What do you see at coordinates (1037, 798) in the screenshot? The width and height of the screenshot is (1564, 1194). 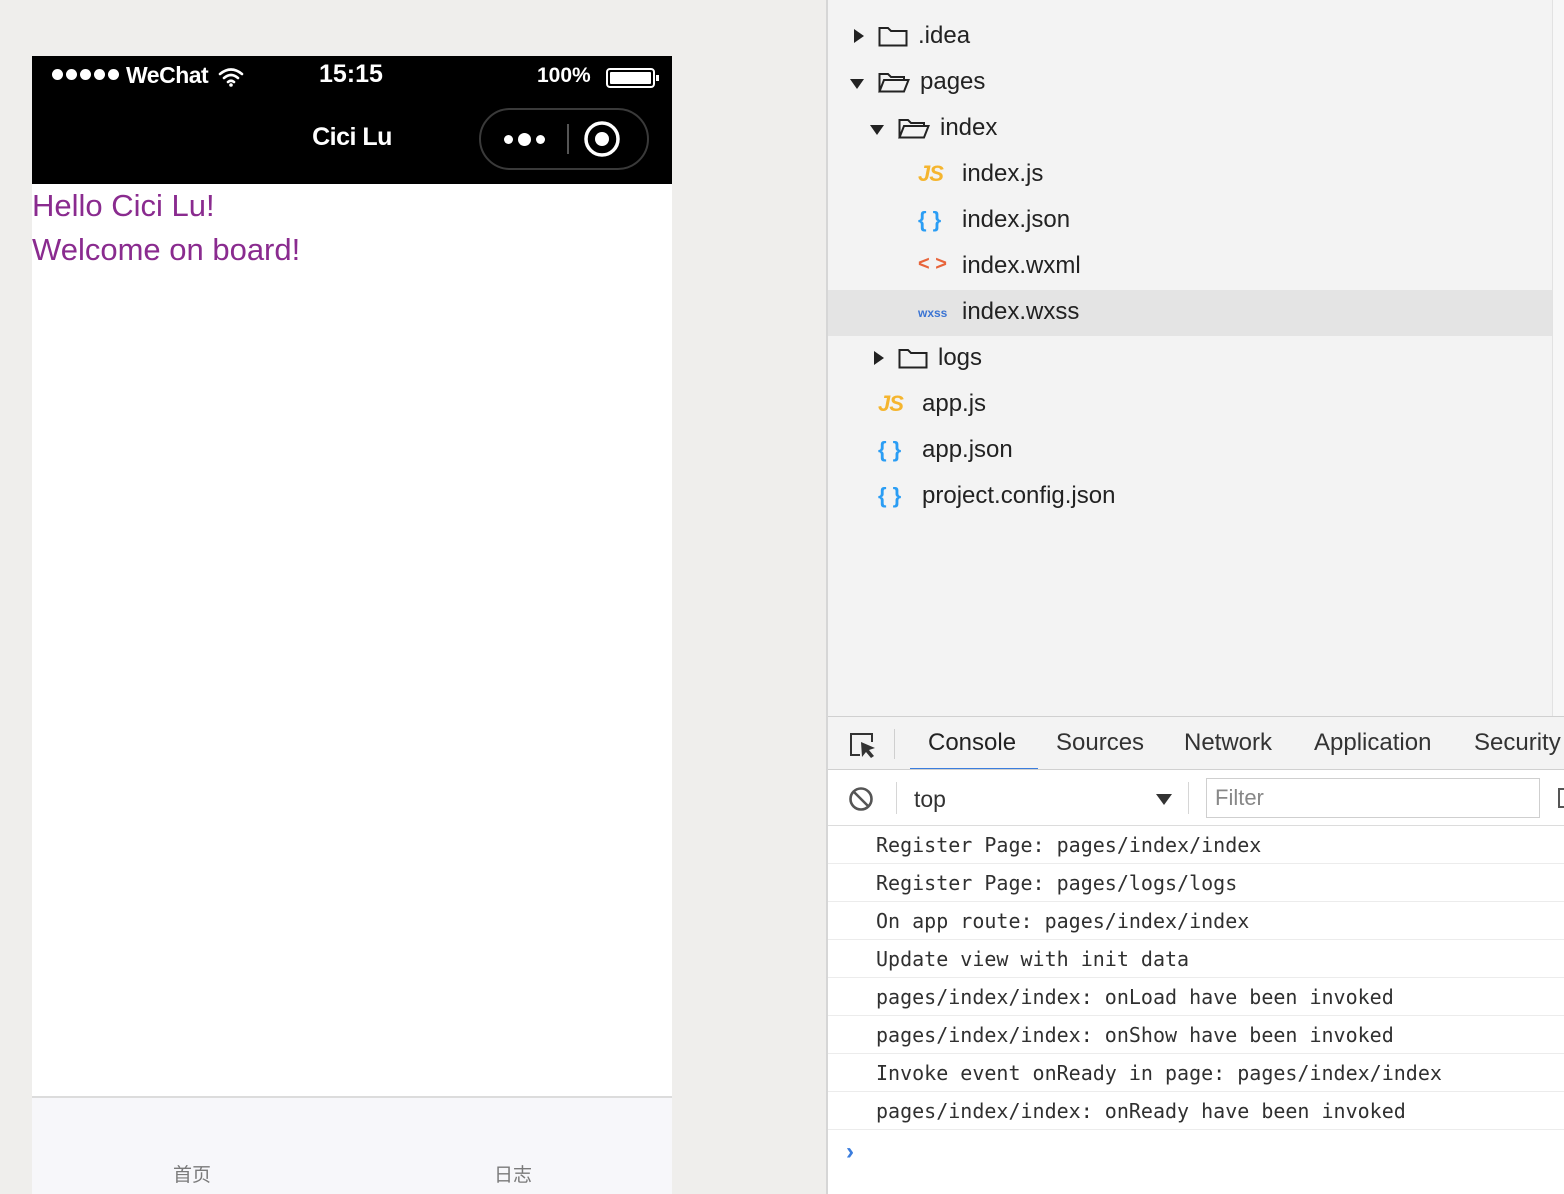 I see `context-selector: top` at bounding box center [1037, 798].